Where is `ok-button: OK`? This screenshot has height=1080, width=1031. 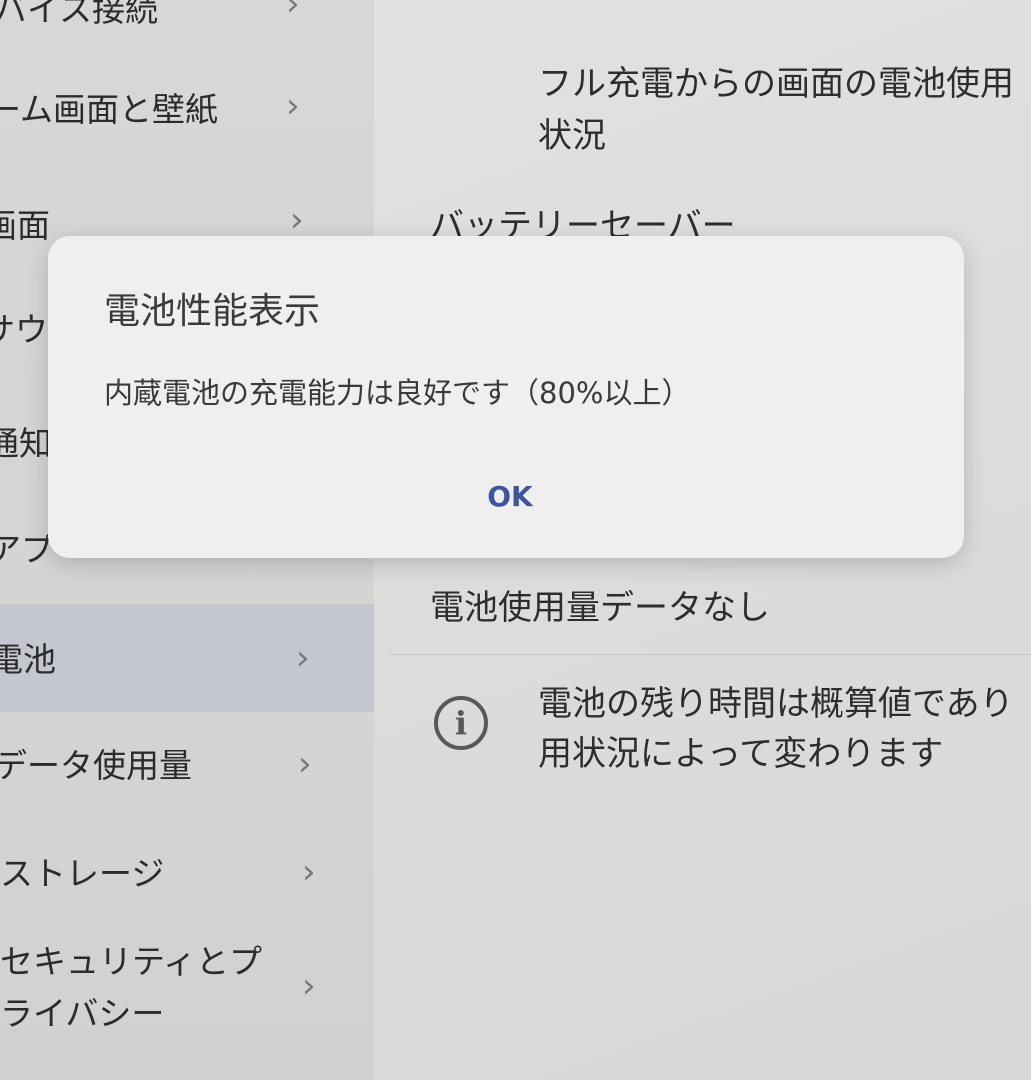
ok-button: OK is located at coordinates (510, 496).